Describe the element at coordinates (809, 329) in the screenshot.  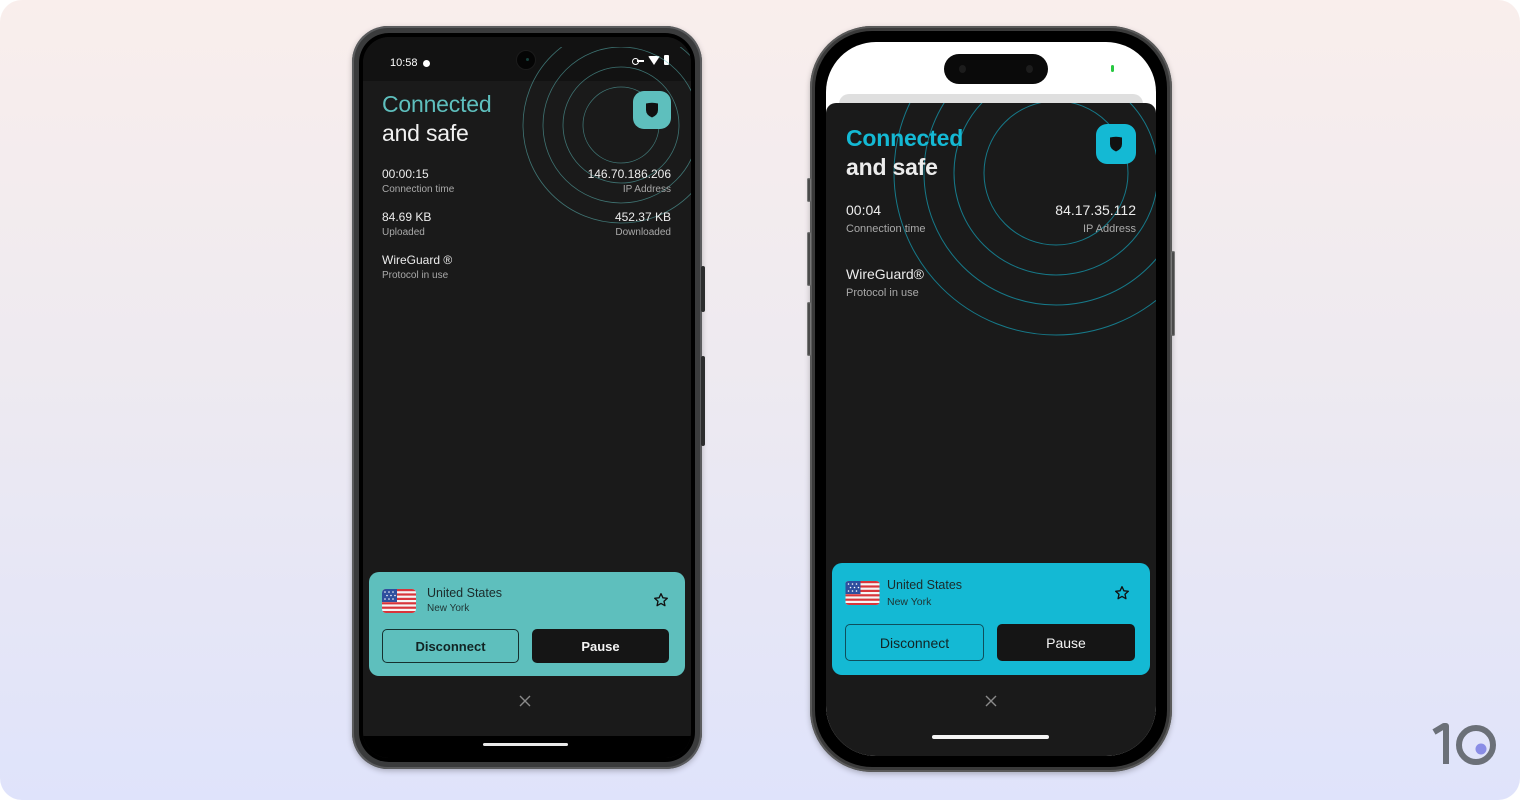
I see `volume-down-button` at that location.